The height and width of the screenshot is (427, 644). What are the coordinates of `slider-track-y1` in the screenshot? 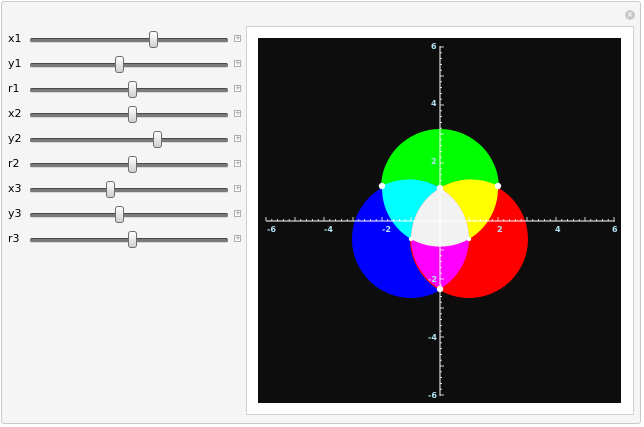 It's located at (129, 65).